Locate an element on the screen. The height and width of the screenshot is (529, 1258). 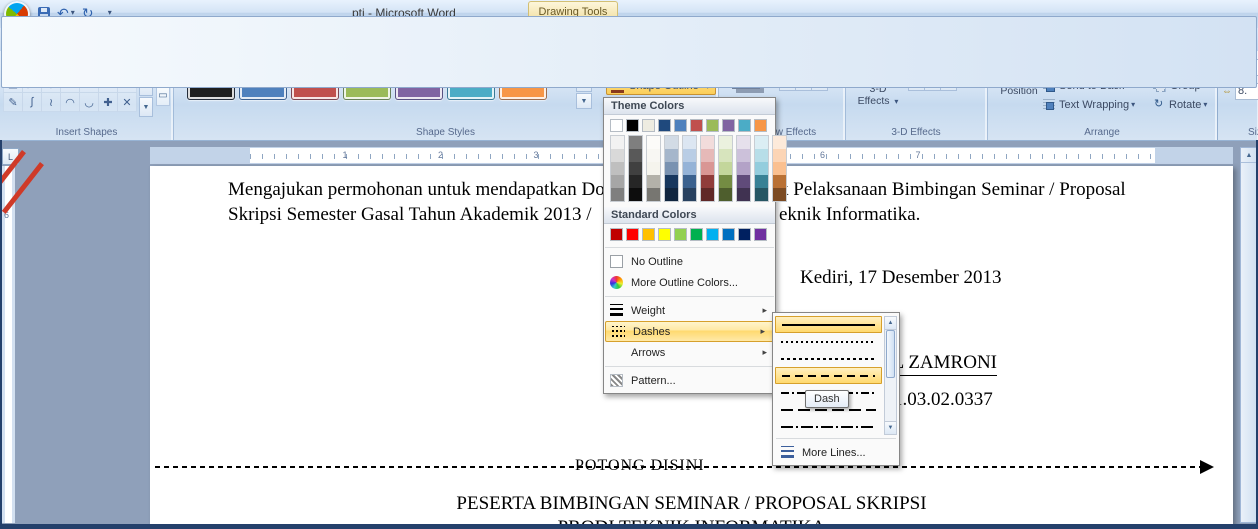
styles-more-icon: ▼ is located at coordinates (584, 101).